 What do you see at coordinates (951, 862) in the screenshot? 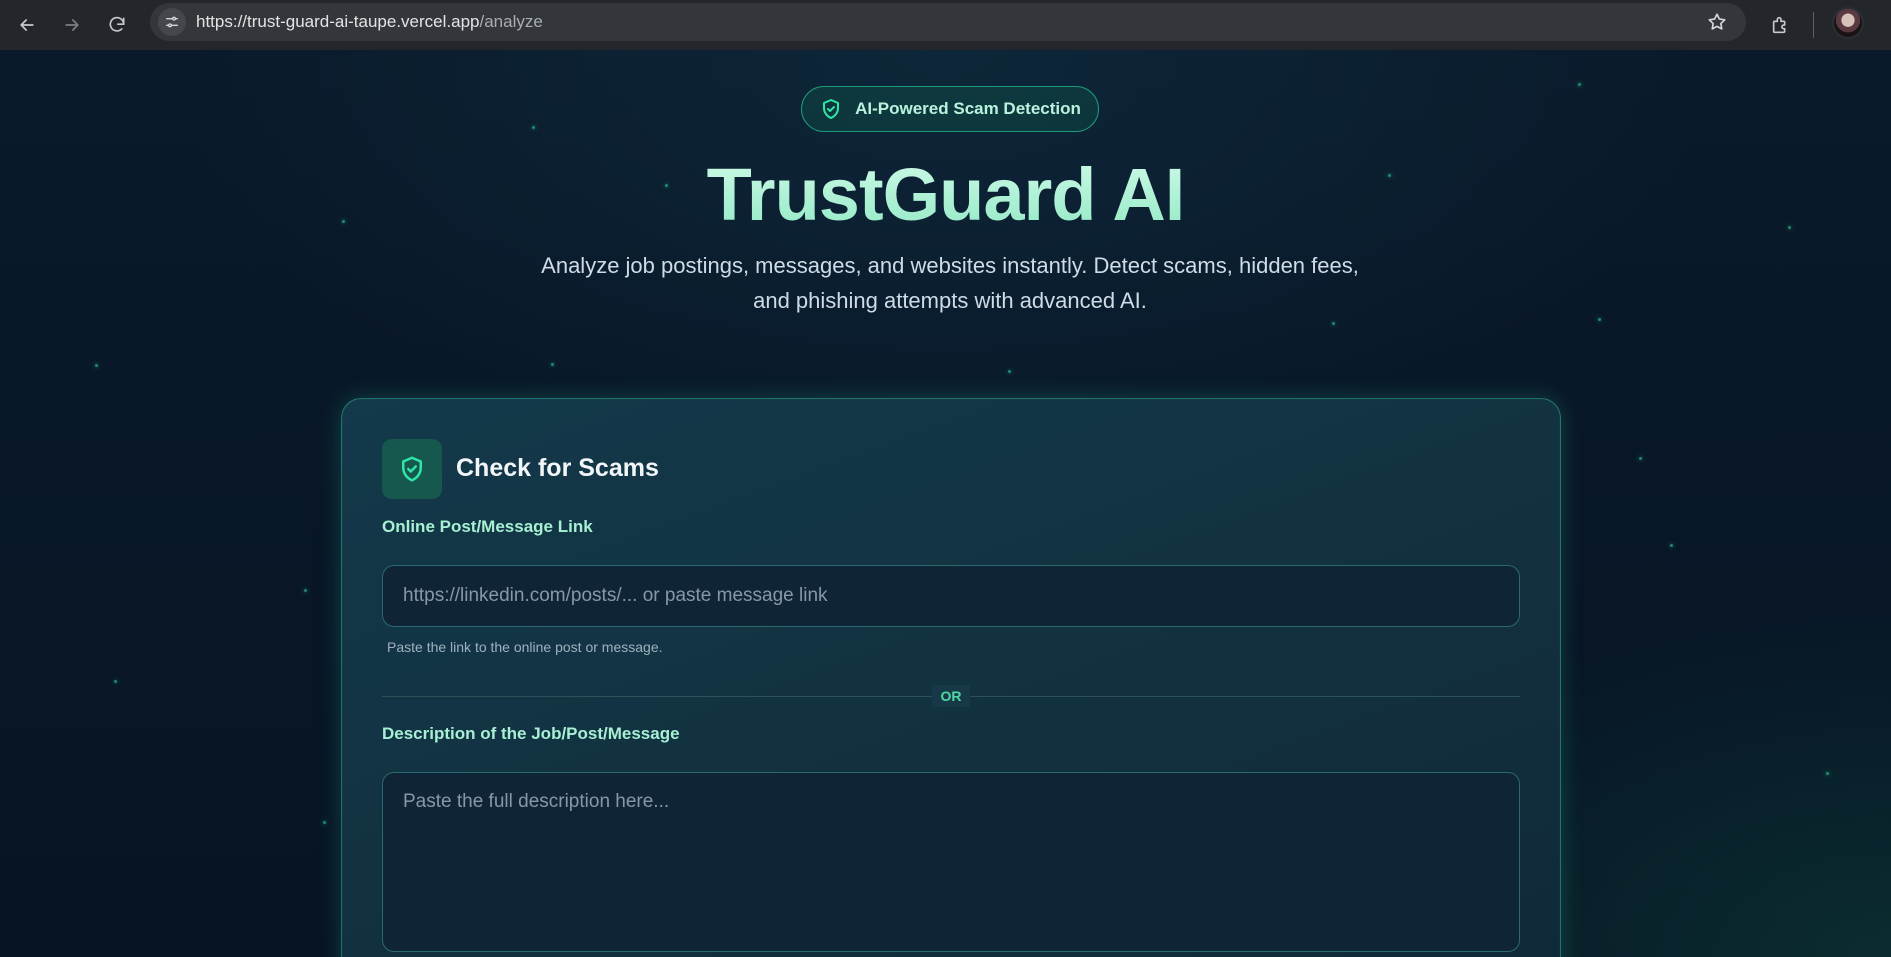
I see `description-textarea` at bounding box center [951, 862].